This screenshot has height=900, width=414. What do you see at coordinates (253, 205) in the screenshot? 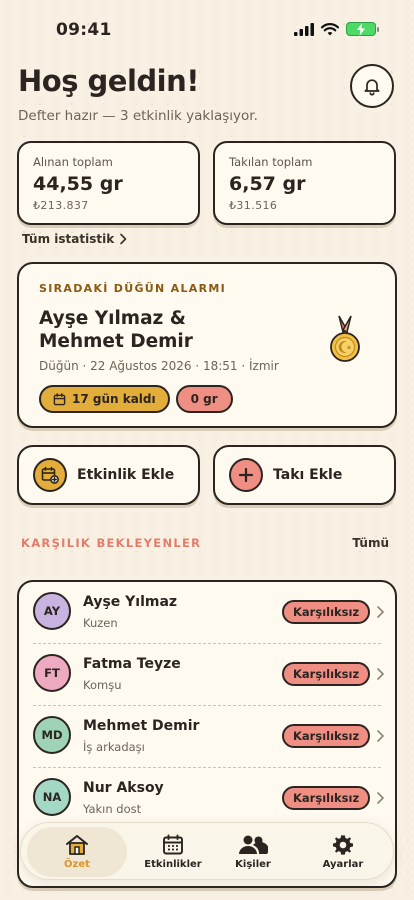
I see `given-total-money: ₺31.516` at bounding box center [253, 205].